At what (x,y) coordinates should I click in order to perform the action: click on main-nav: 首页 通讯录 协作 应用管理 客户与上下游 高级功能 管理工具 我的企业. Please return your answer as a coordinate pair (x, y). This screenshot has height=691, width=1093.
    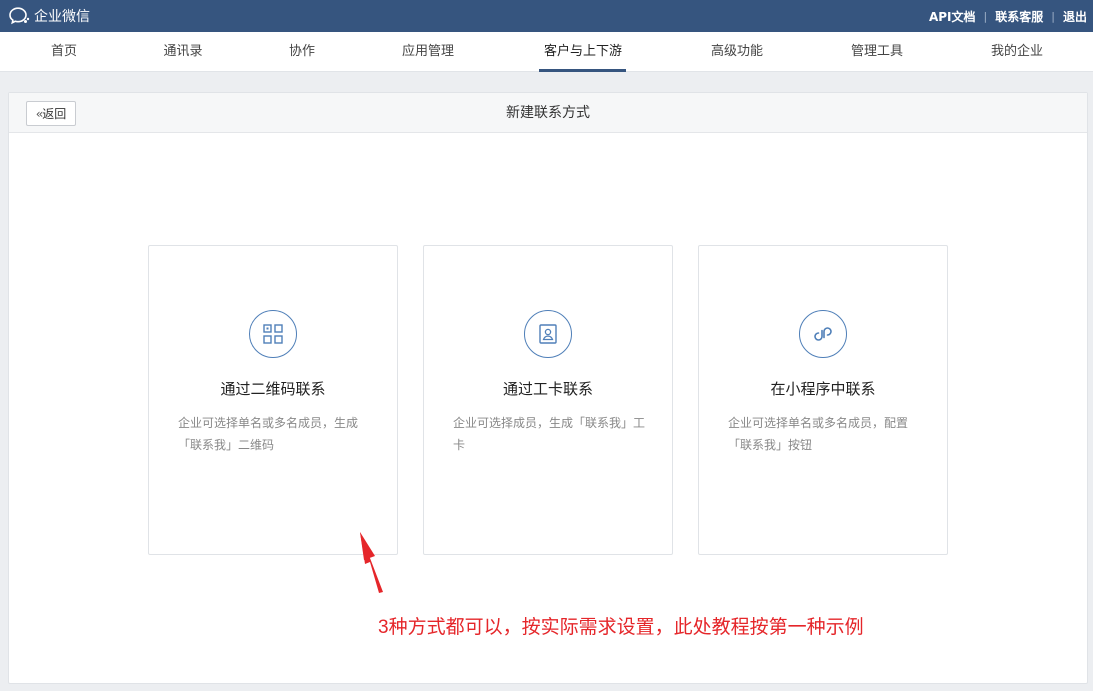
    Looking at the image, I should click on (546, 52).